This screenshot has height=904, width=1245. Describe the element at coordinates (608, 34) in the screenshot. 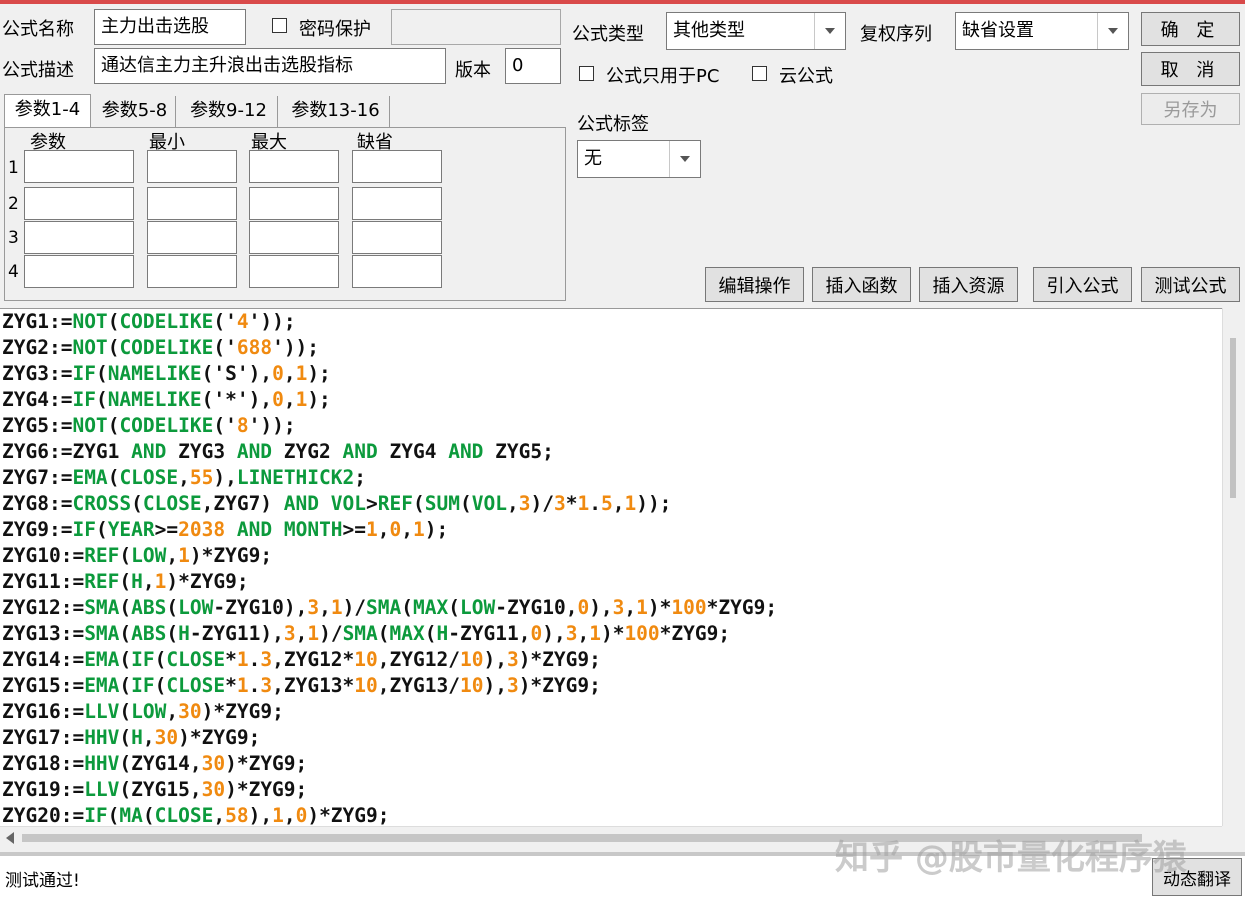

I see `formula-type-label: 公式类型` at that location.